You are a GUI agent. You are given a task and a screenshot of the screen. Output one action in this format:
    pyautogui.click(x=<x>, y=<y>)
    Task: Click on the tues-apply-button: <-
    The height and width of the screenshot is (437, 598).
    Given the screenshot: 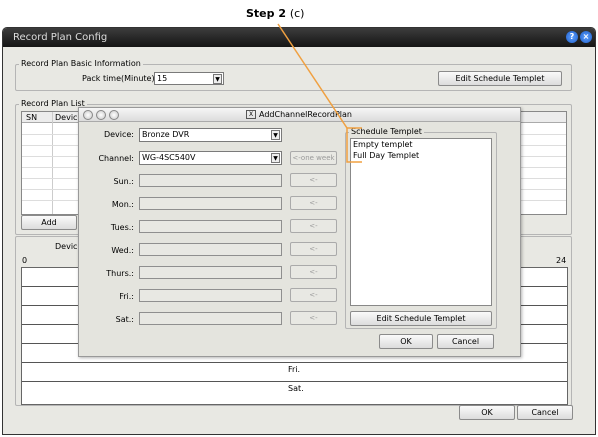 What is the action you would take?
    pyautogui.click(x=313, y=226)
    